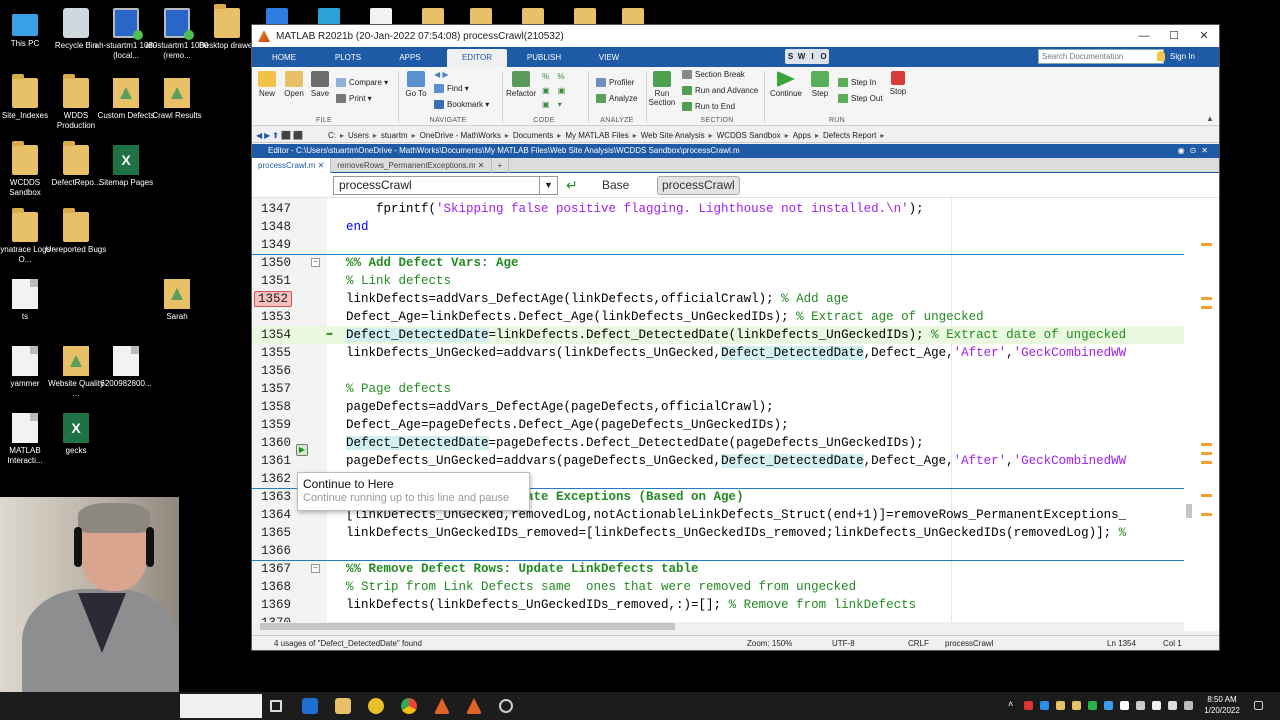  What do you see at coordinates (596, 135) in the screenshot?
I see `breadcrumb: My MATLAB Files` at bounding box center [596, 135].